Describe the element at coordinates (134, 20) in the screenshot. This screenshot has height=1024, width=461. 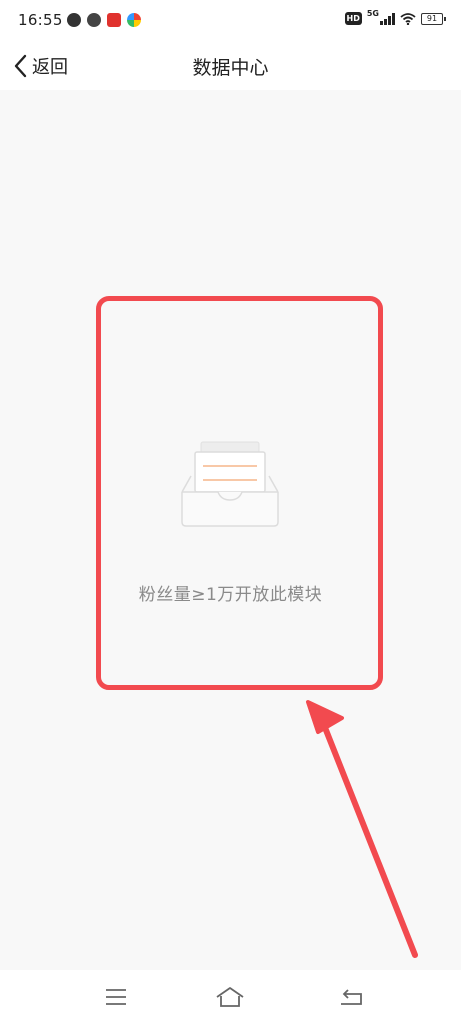
I see `color-app-icon` at that location.